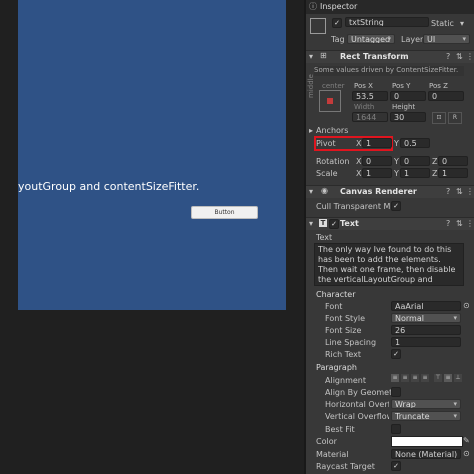 This screenshot has height=474, width=474. What do you see at coordinates (327, 173) in the screenshot?
I see `scale-label: Scale` at bounding box center [327, 173].